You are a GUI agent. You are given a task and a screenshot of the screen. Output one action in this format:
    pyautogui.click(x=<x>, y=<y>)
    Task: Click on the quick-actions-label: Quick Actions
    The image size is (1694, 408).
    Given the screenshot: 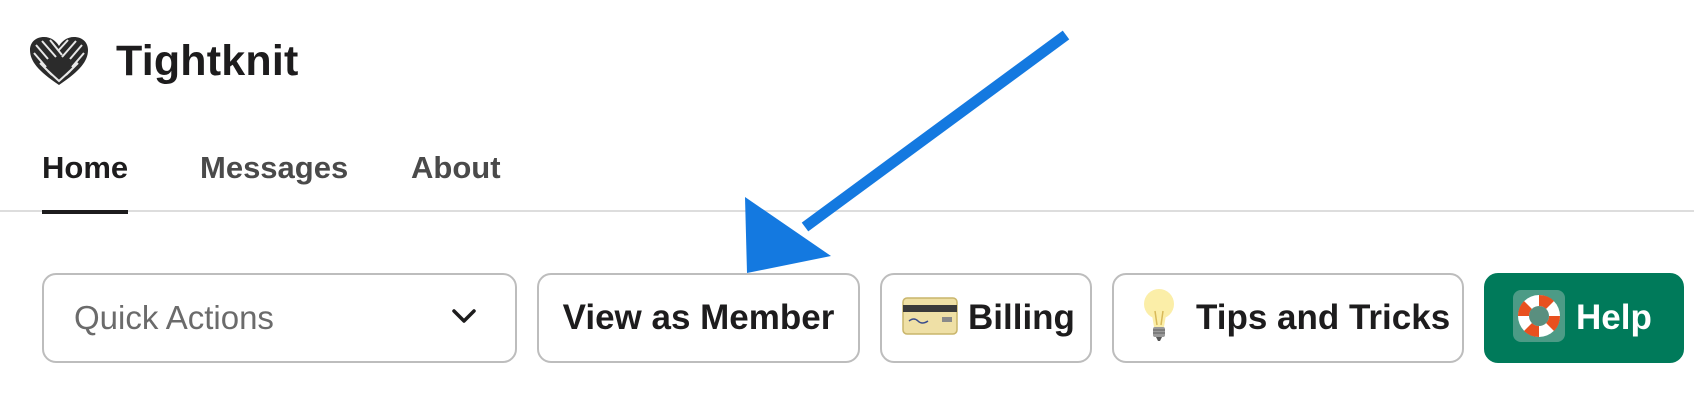 What is the action you would take?
    pyautogui.click(x=174, y=317)
    